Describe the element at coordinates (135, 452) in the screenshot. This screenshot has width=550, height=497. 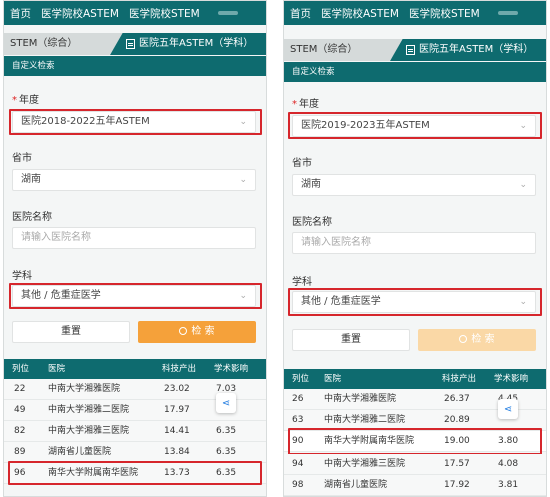
I see `table-row: 89 湖南省儿童医院 13.84 6.35` at that location.